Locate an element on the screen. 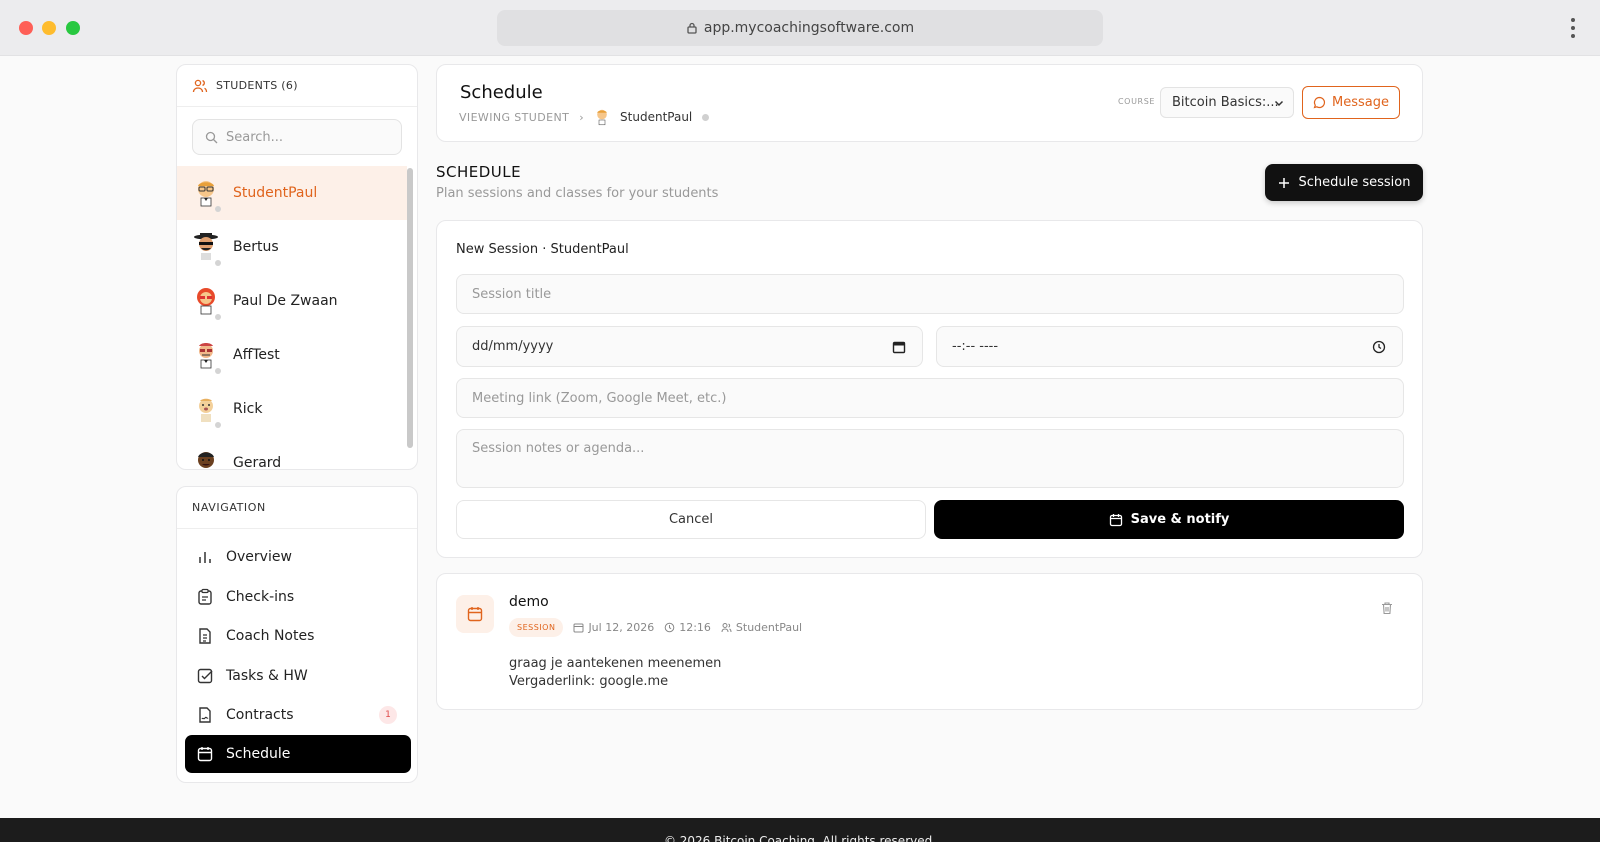 The height and width of the screenshot is (842, 1600). session-student: StudentPaul is located at coordinates (761, 627).